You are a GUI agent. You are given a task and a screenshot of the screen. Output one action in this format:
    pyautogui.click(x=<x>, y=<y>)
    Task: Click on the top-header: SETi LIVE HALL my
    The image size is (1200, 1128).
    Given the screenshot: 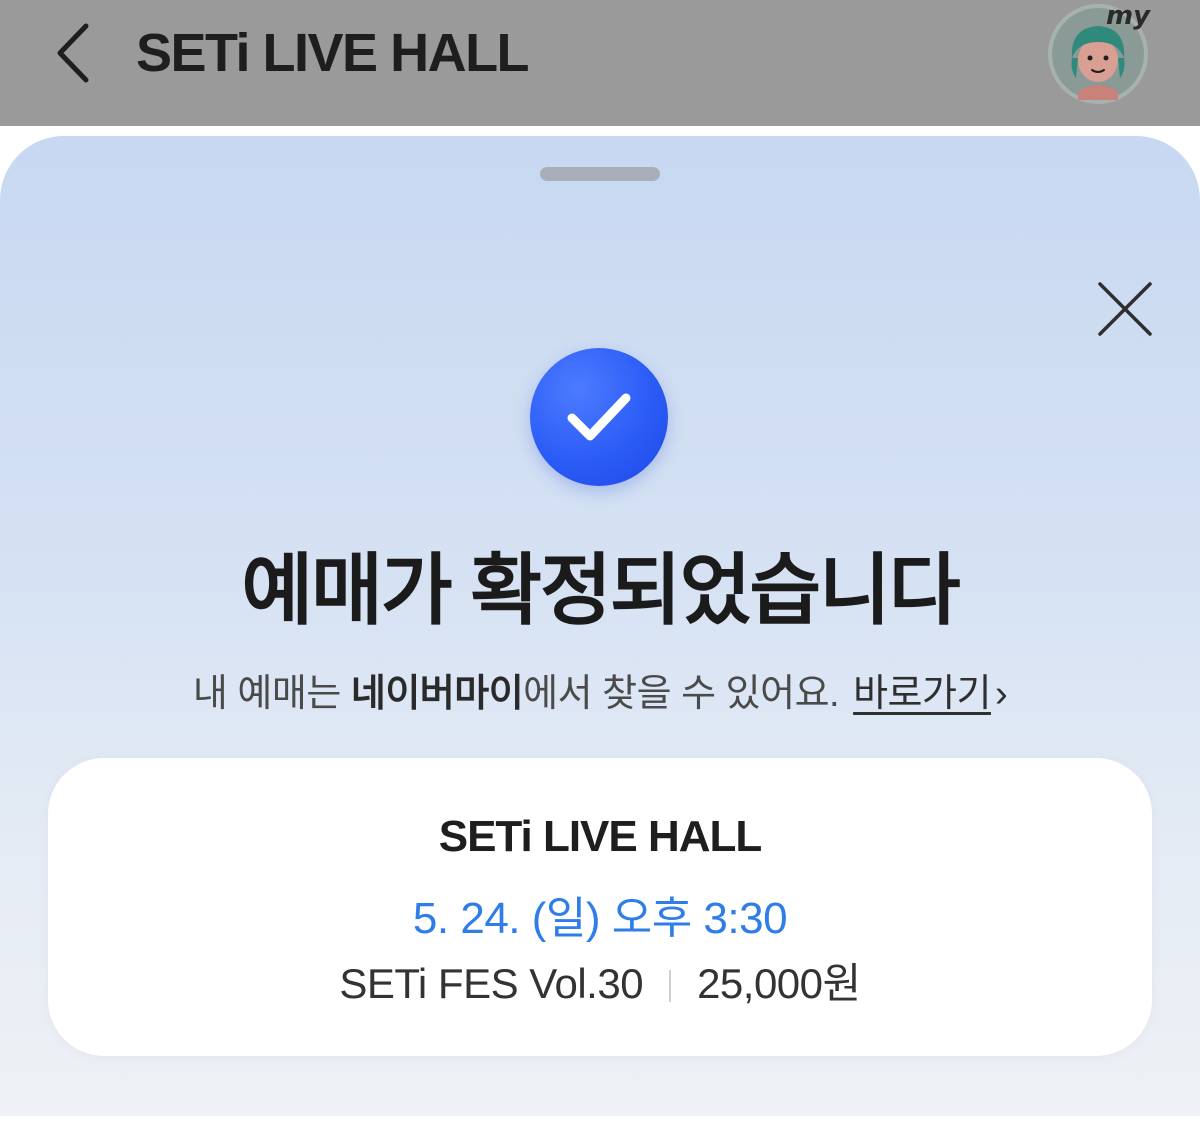 What is the action you would take?
    pyautogui.click(x=600, y=63)
    